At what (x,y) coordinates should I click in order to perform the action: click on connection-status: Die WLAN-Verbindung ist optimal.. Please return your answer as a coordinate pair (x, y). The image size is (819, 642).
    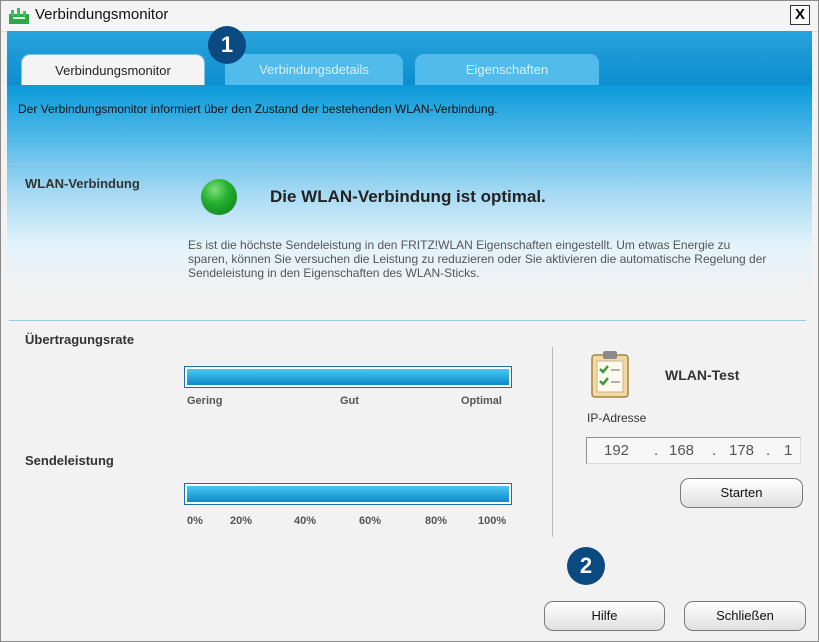
    Looking at the image, I should click on (408, 196).